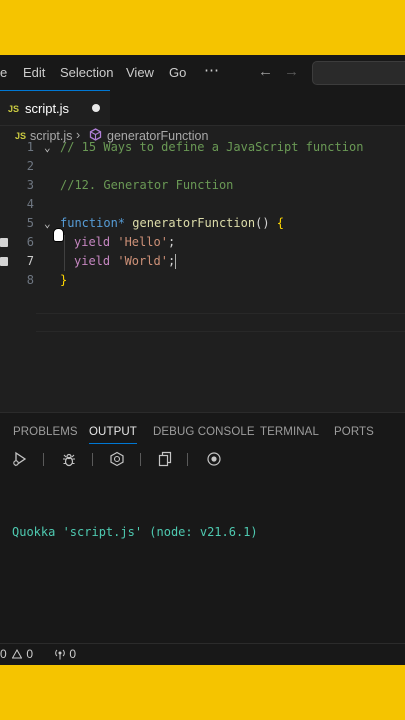  I want to click on status-bar: 0 0 0, so click(202, 654).